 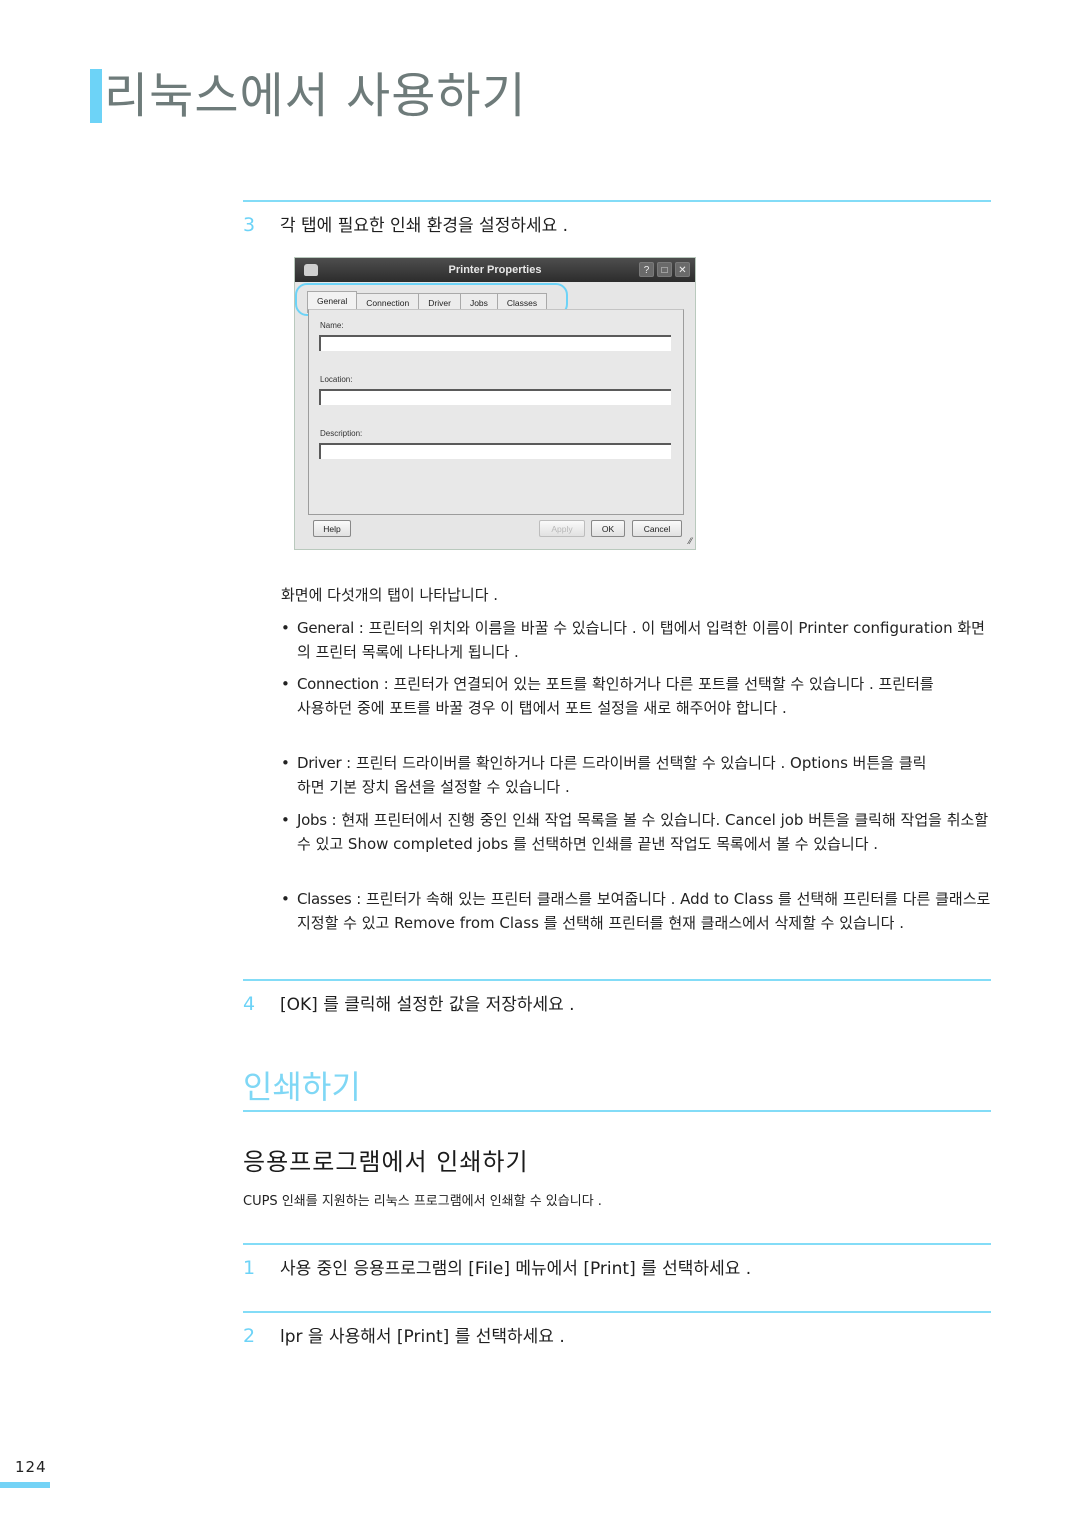 I want to click on page-number: 124, so click(x=31, y=1467).